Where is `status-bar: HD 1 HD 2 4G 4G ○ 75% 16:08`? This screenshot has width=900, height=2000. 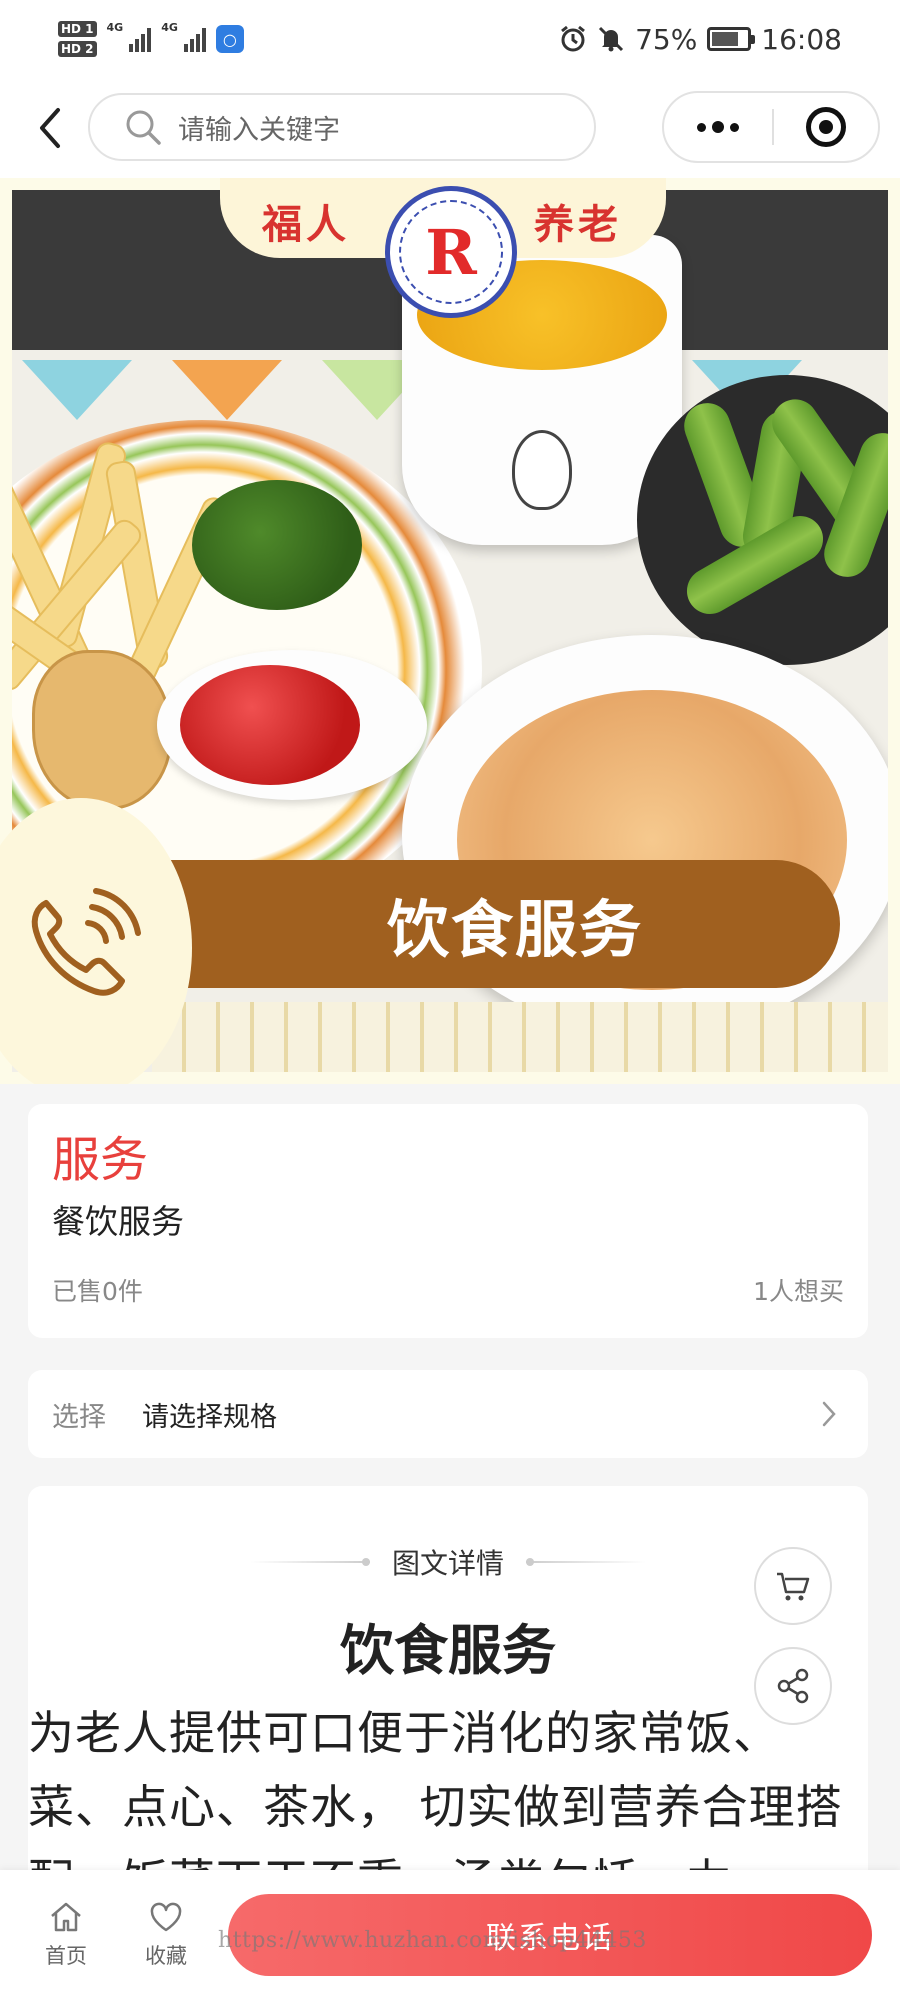
status-bar: HD 1 HD 2 4G 4G ○ 75% 16:08 is located at coordinates (450, 39).